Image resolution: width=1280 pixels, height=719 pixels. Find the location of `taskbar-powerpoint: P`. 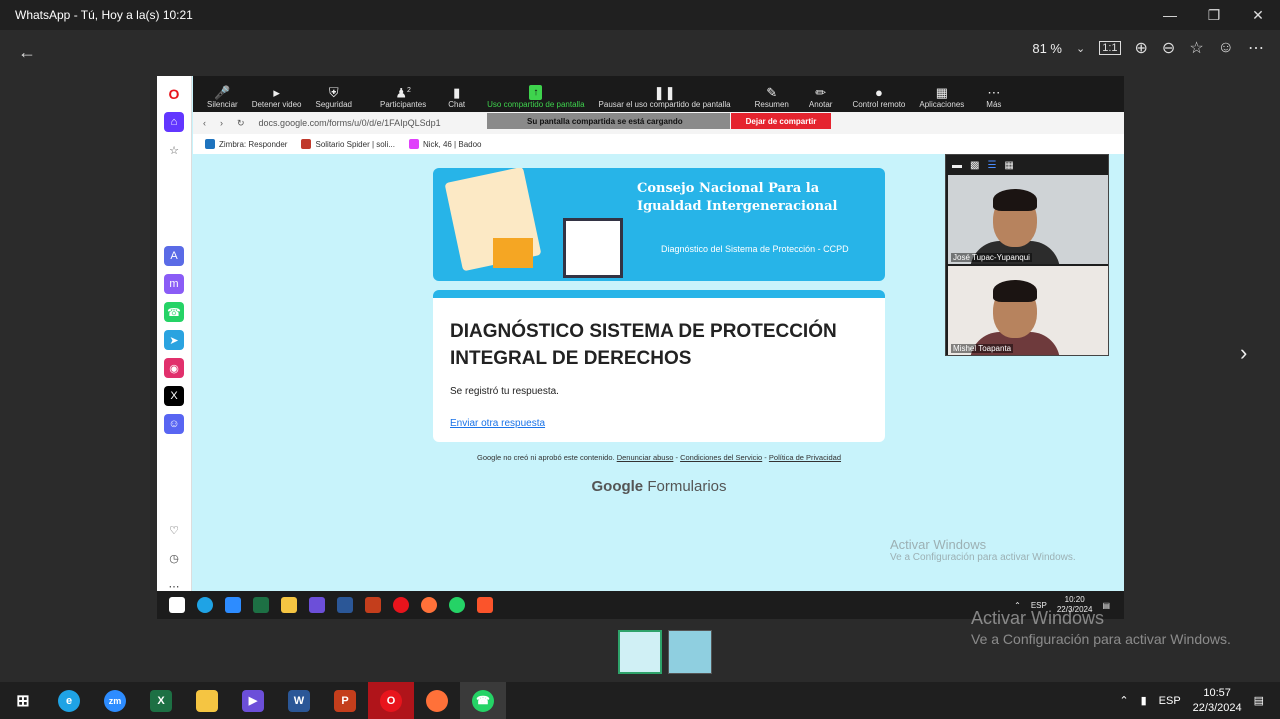

taskbar-powerpoint: P is located at coordinates (345, 700).